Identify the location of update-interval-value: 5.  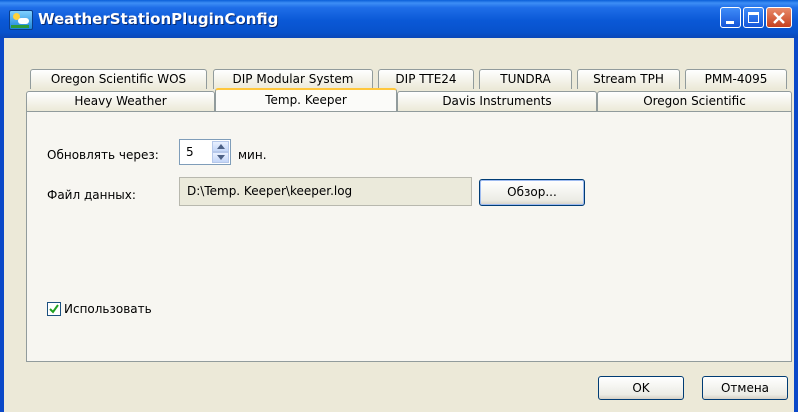
(190, 152).